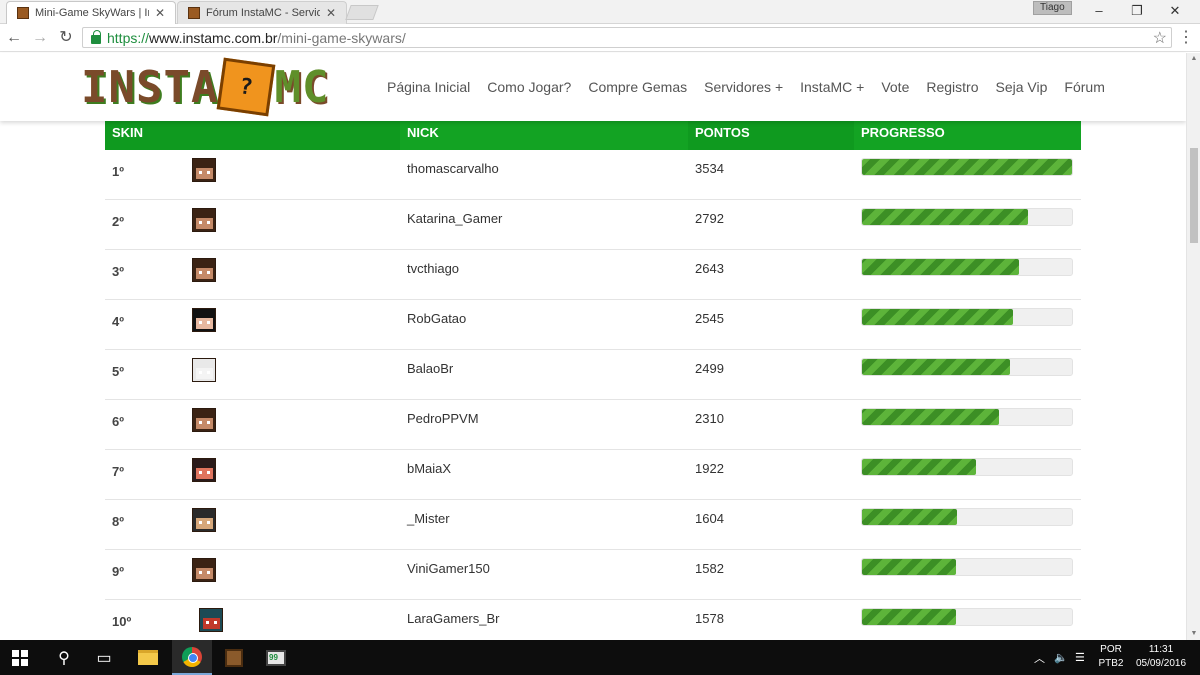  I want to click on input-language: POR PTB2, so click(1111, 657).